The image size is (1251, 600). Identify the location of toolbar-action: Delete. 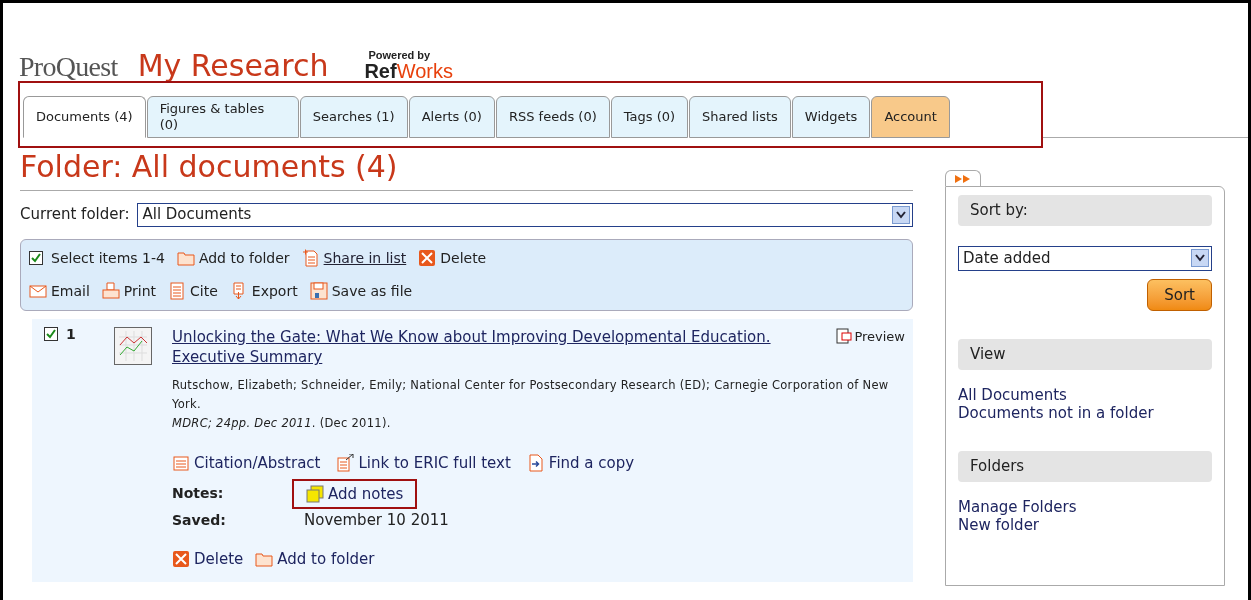
(452, 258).